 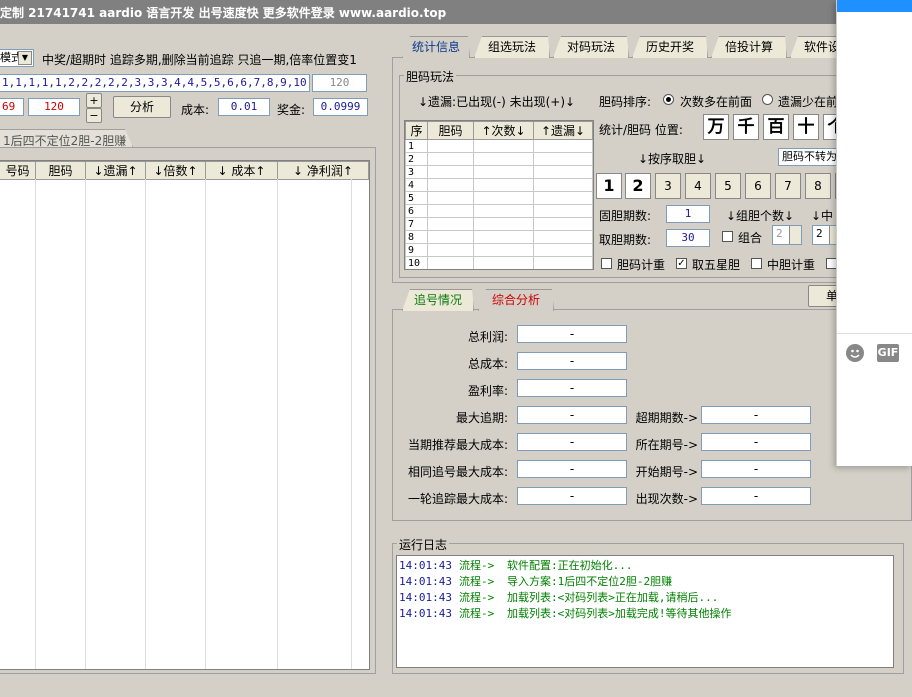 I want to click on omission-note: ↓遗漏:已出现(-) 未出现(+)↓, so click(x=497, y=102).